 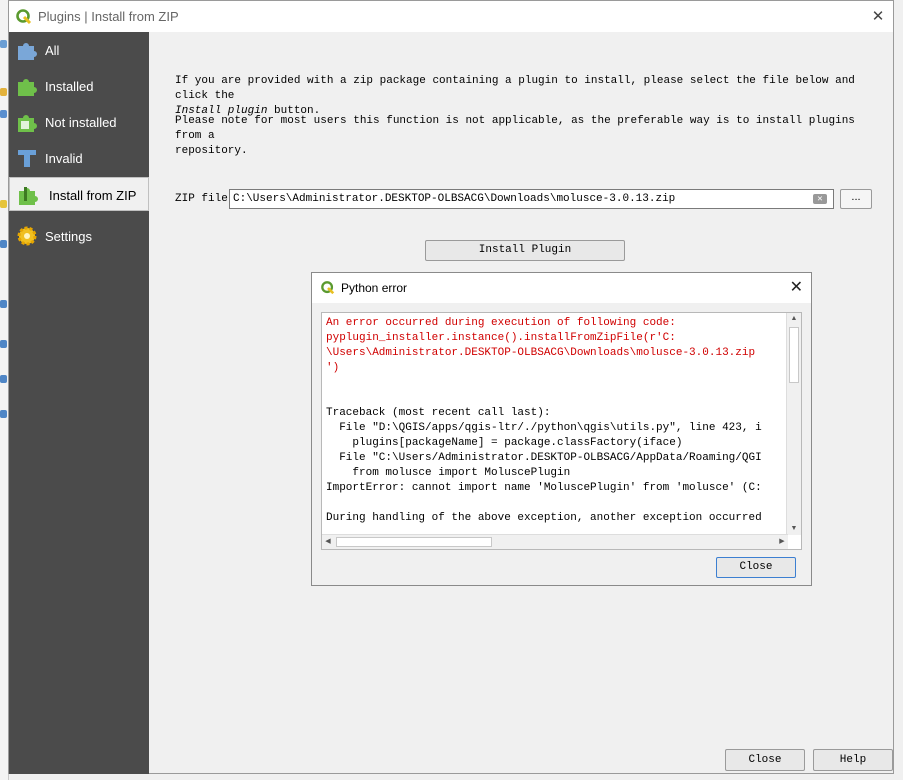 I want to click on close-window-button: ✕, so click(x=878, y=16).